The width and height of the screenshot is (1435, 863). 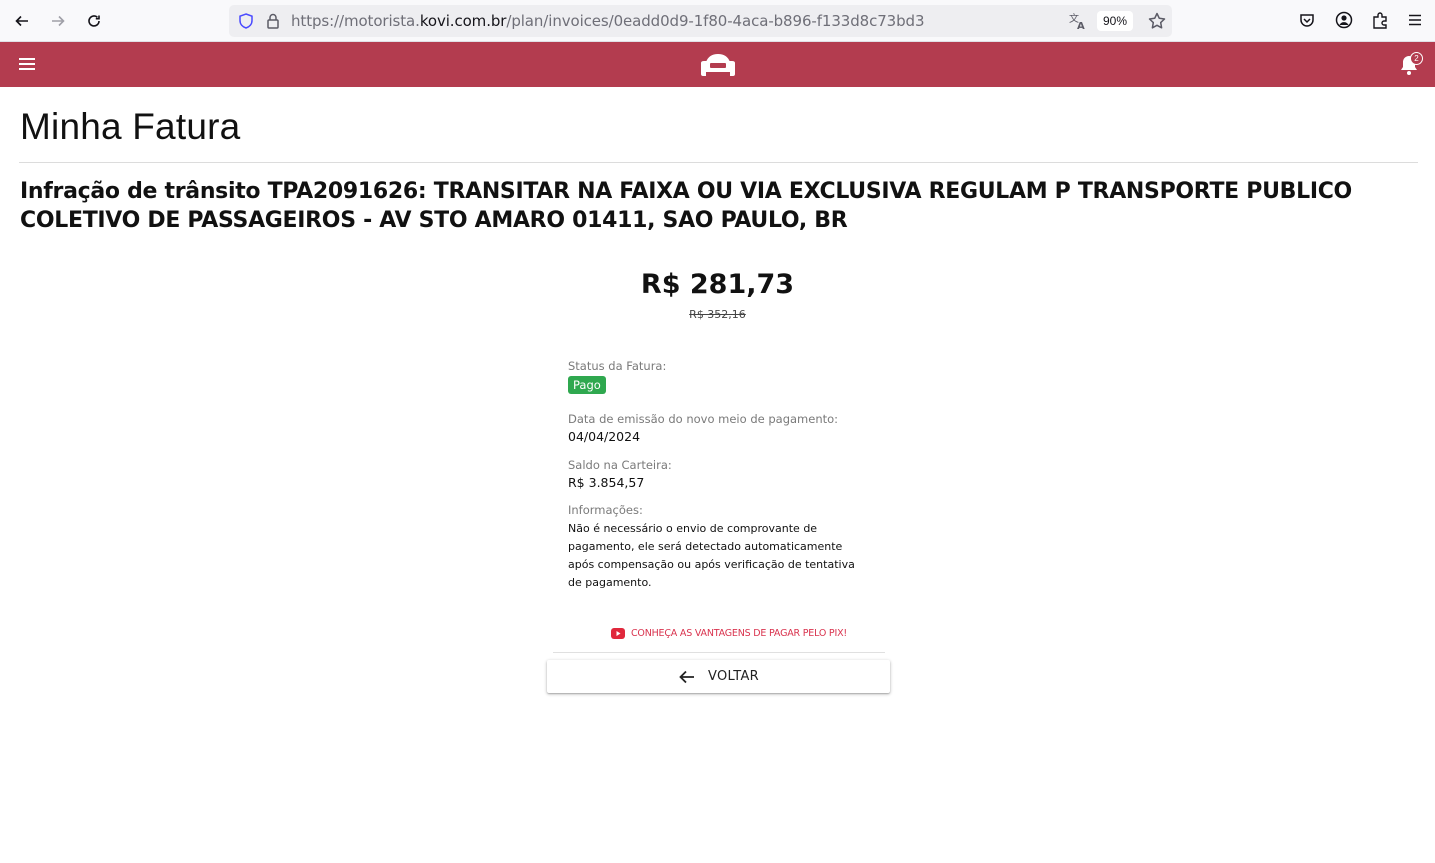 I want to click on info-label: Informações:, so click(x=605, y=510).